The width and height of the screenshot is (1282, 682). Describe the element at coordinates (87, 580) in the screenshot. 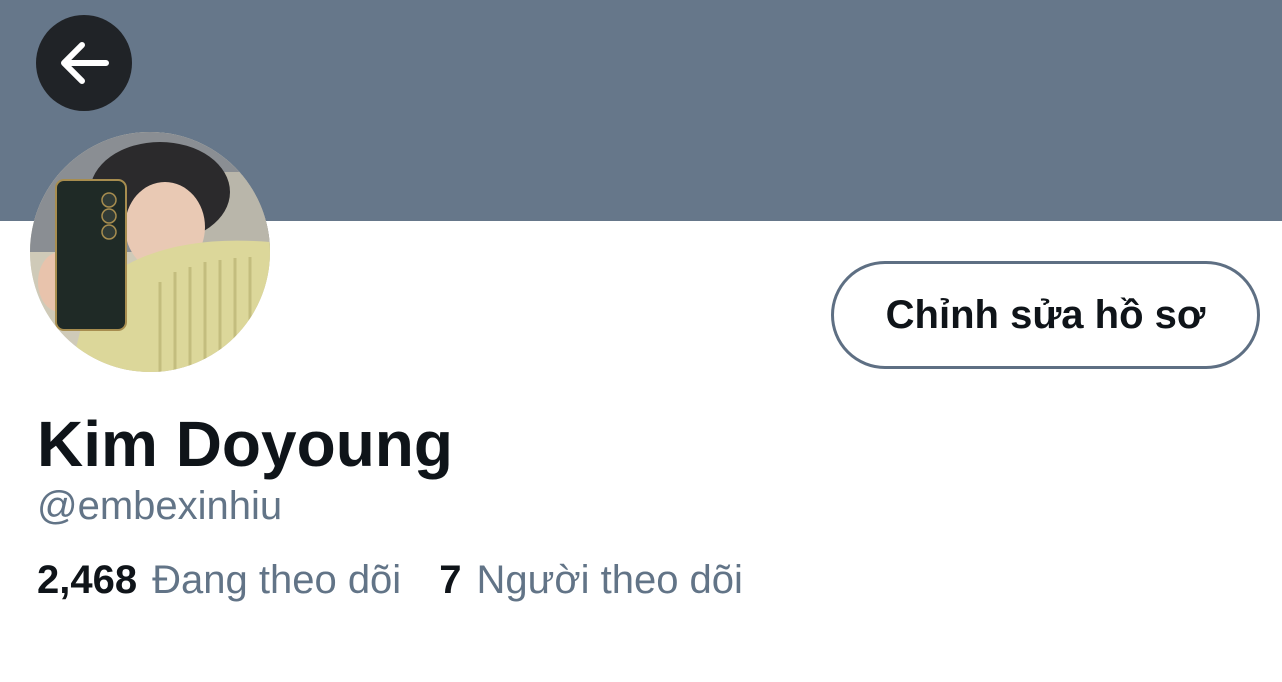

I see `following-count: 2,468` at that location.